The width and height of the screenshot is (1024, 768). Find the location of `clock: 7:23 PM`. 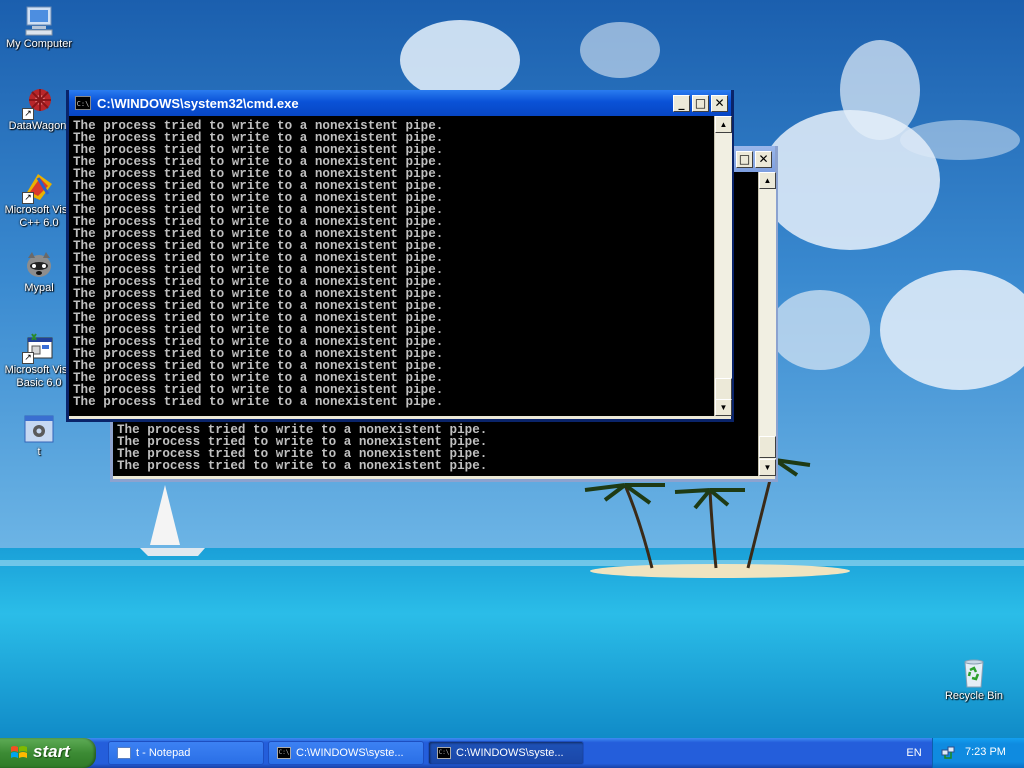

clock: 7:23 PM is located at coordinates (985, 752).